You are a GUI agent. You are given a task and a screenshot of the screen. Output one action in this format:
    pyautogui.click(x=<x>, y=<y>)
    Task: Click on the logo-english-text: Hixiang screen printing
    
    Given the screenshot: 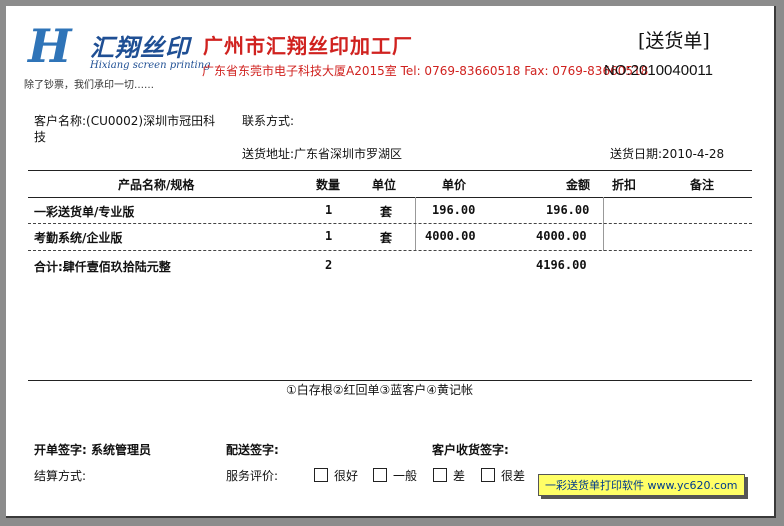 What is the action you would take?
    pyautogui.click(x=150, y=65)
    